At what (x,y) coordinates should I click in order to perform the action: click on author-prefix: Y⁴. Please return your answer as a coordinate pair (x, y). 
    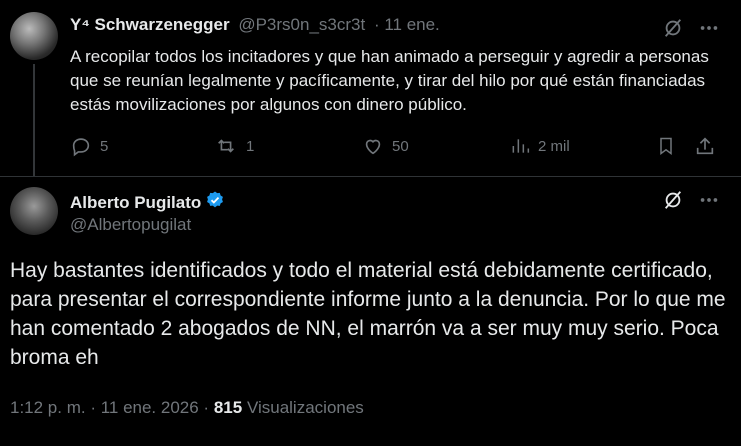
    Looking at the image, I should click on (80, 24).